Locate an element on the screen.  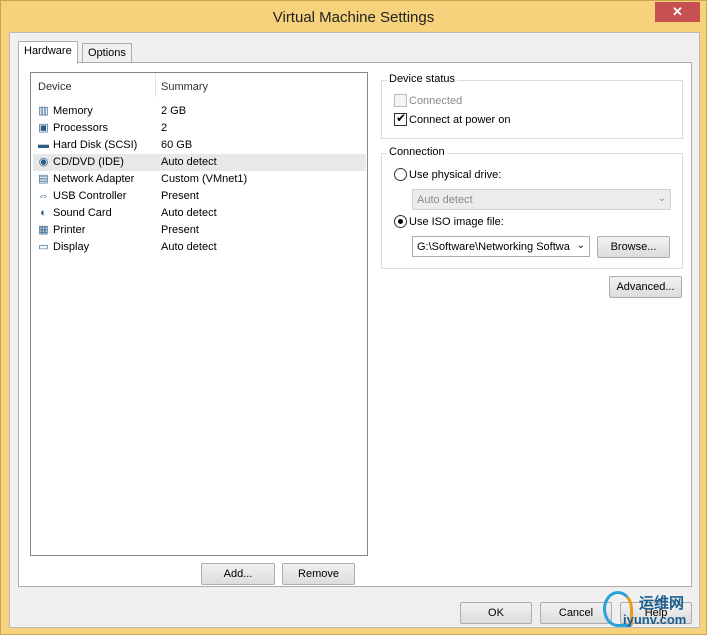
device-name: Display is located at coordinates (71, 247).